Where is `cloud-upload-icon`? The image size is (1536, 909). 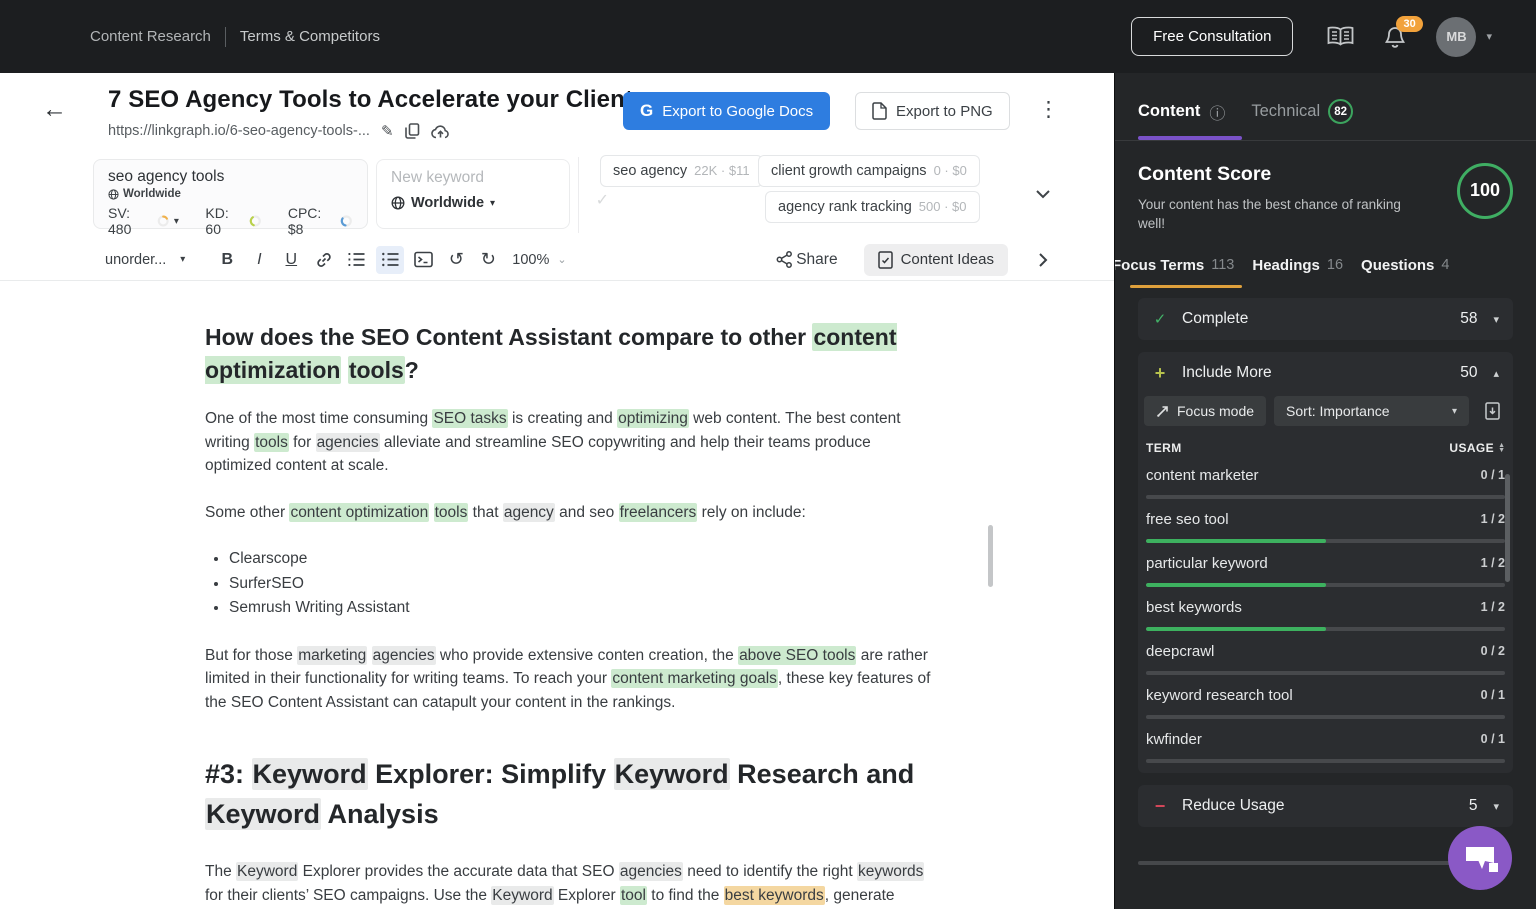 cloud-upload-icon is located at coordinates (440, 131).